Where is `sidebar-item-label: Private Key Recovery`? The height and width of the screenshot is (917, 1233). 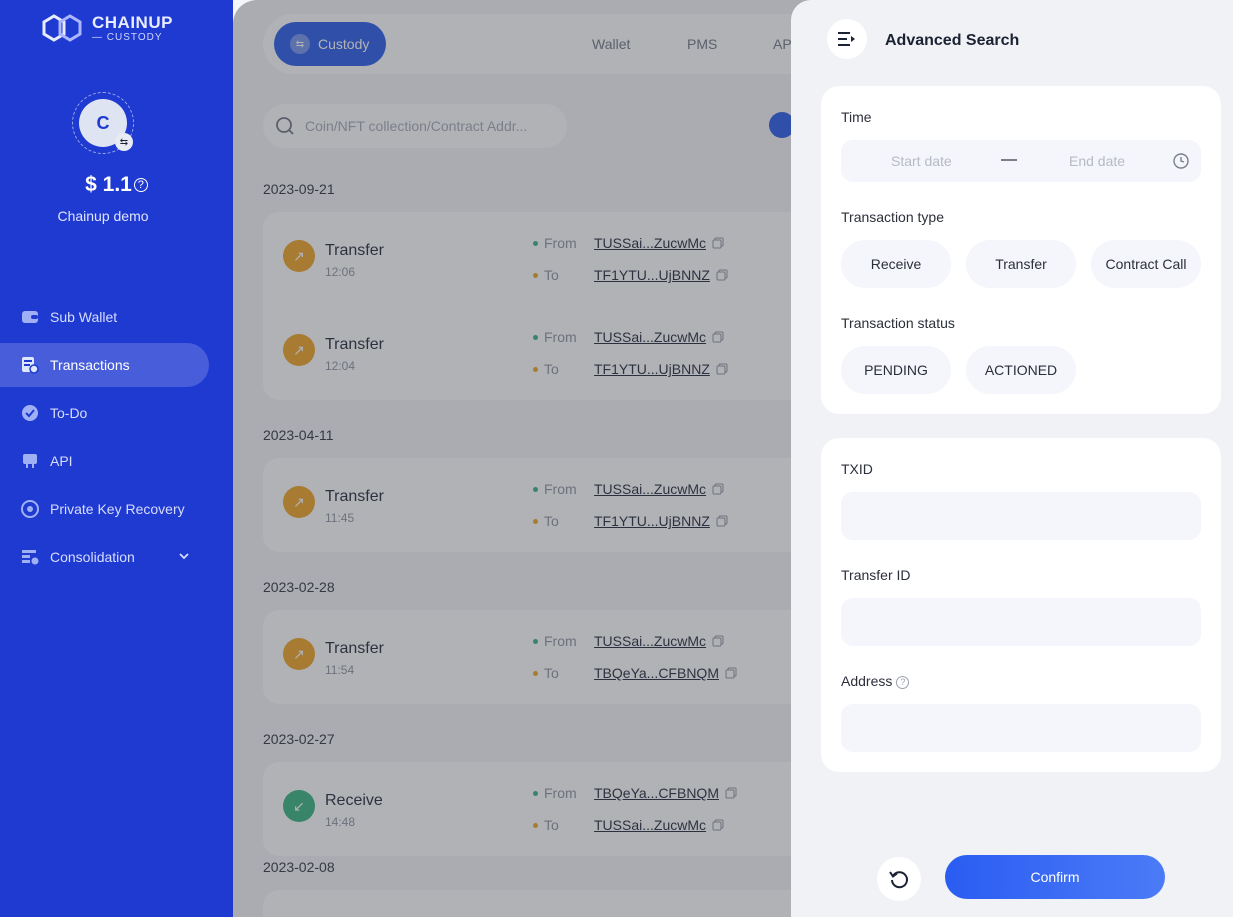
sidebar-item-label: Private Key Recovery is located at coordinates (117, 509).